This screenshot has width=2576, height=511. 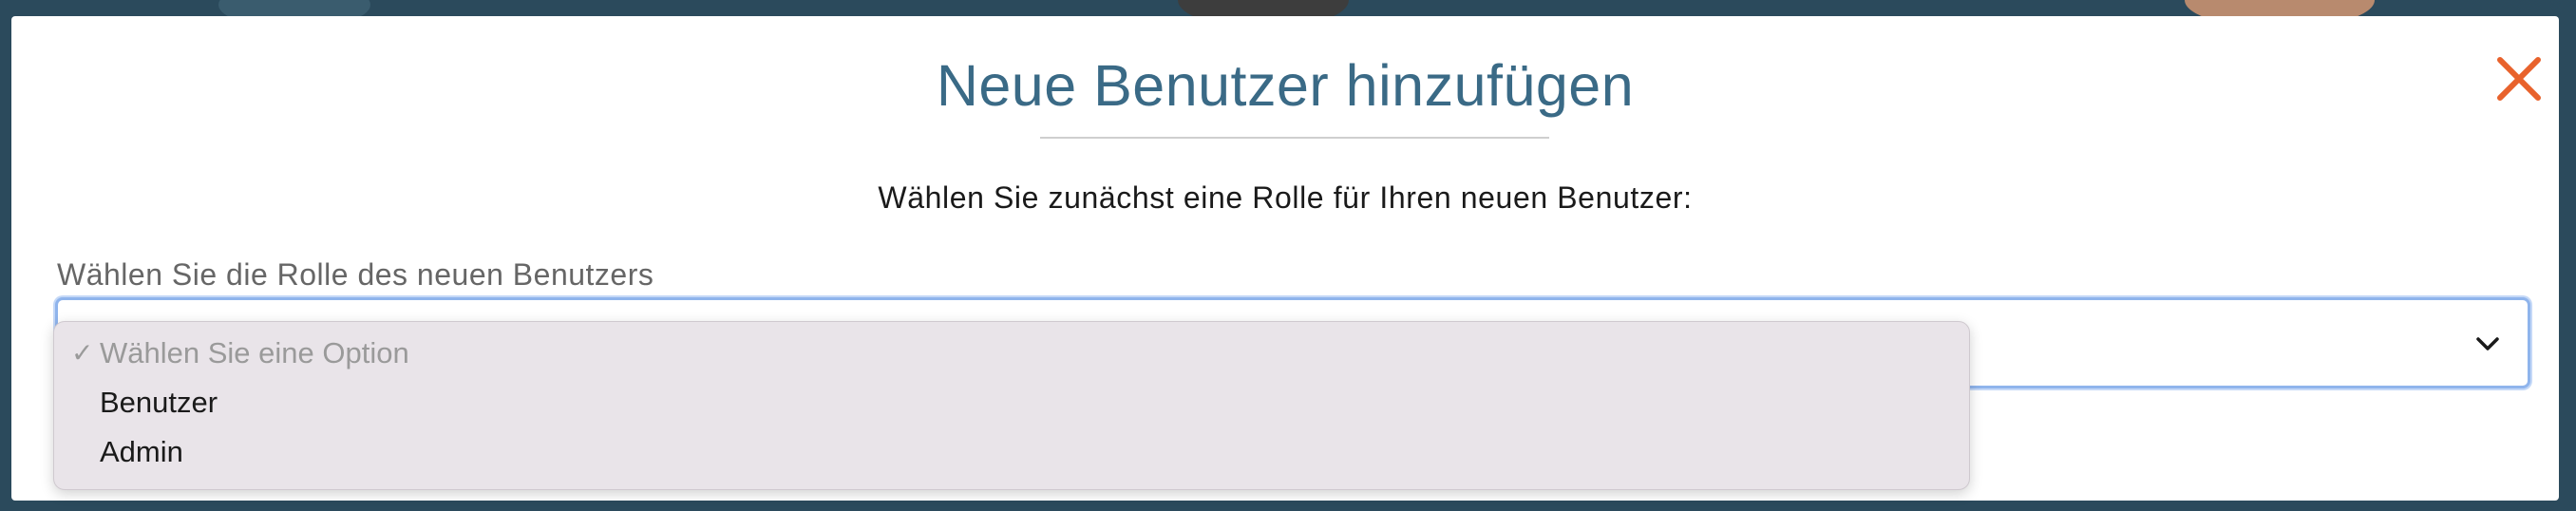 I want to click on role-option-placeholder: ✓ Wählen Sie eine Option, so click(x=1011, y=353).